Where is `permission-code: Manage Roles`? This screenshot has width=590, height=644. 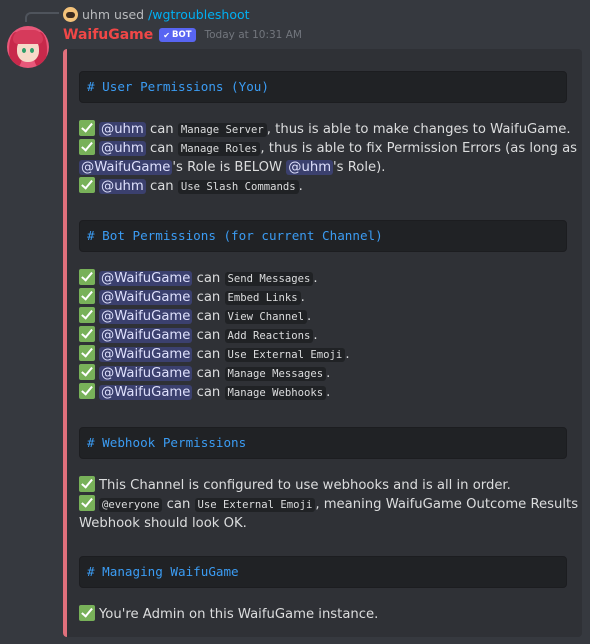 permission-code: Manage Roles is located at coordinates (219, 149).